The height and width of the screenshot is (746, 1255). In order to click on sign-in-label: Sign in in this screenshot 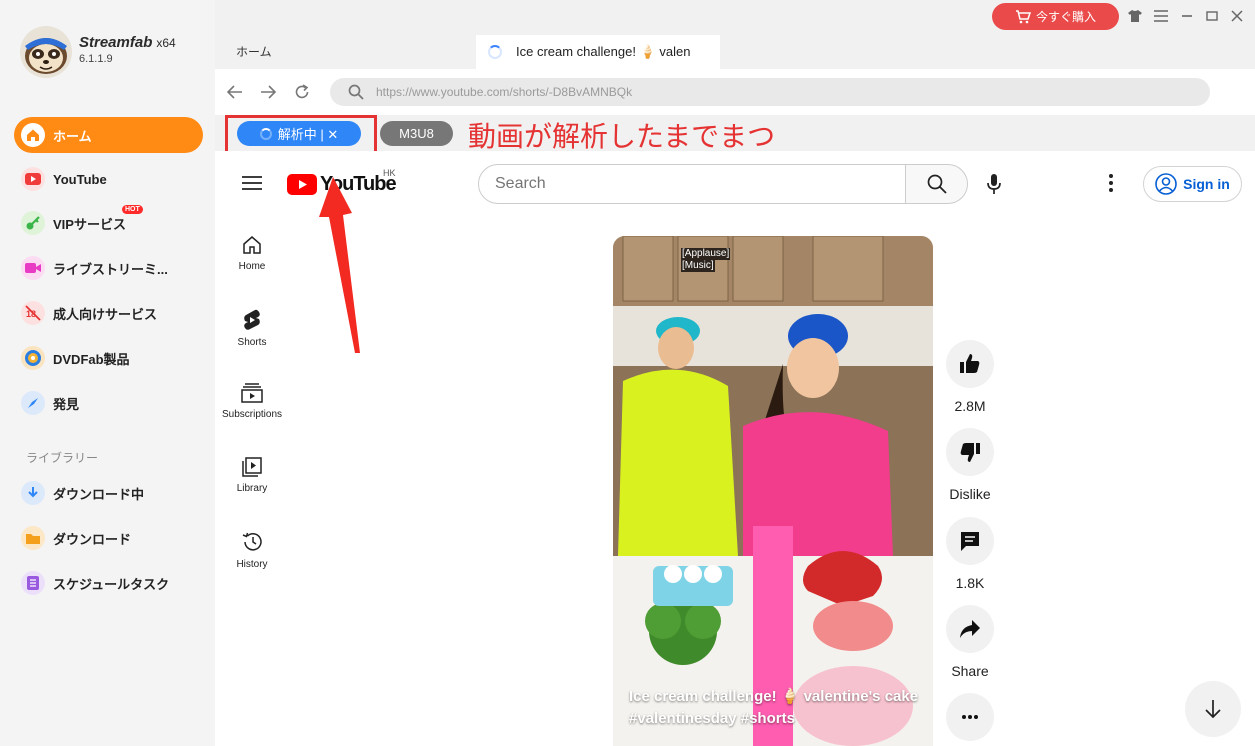, I will do `click(1206, 184)`.